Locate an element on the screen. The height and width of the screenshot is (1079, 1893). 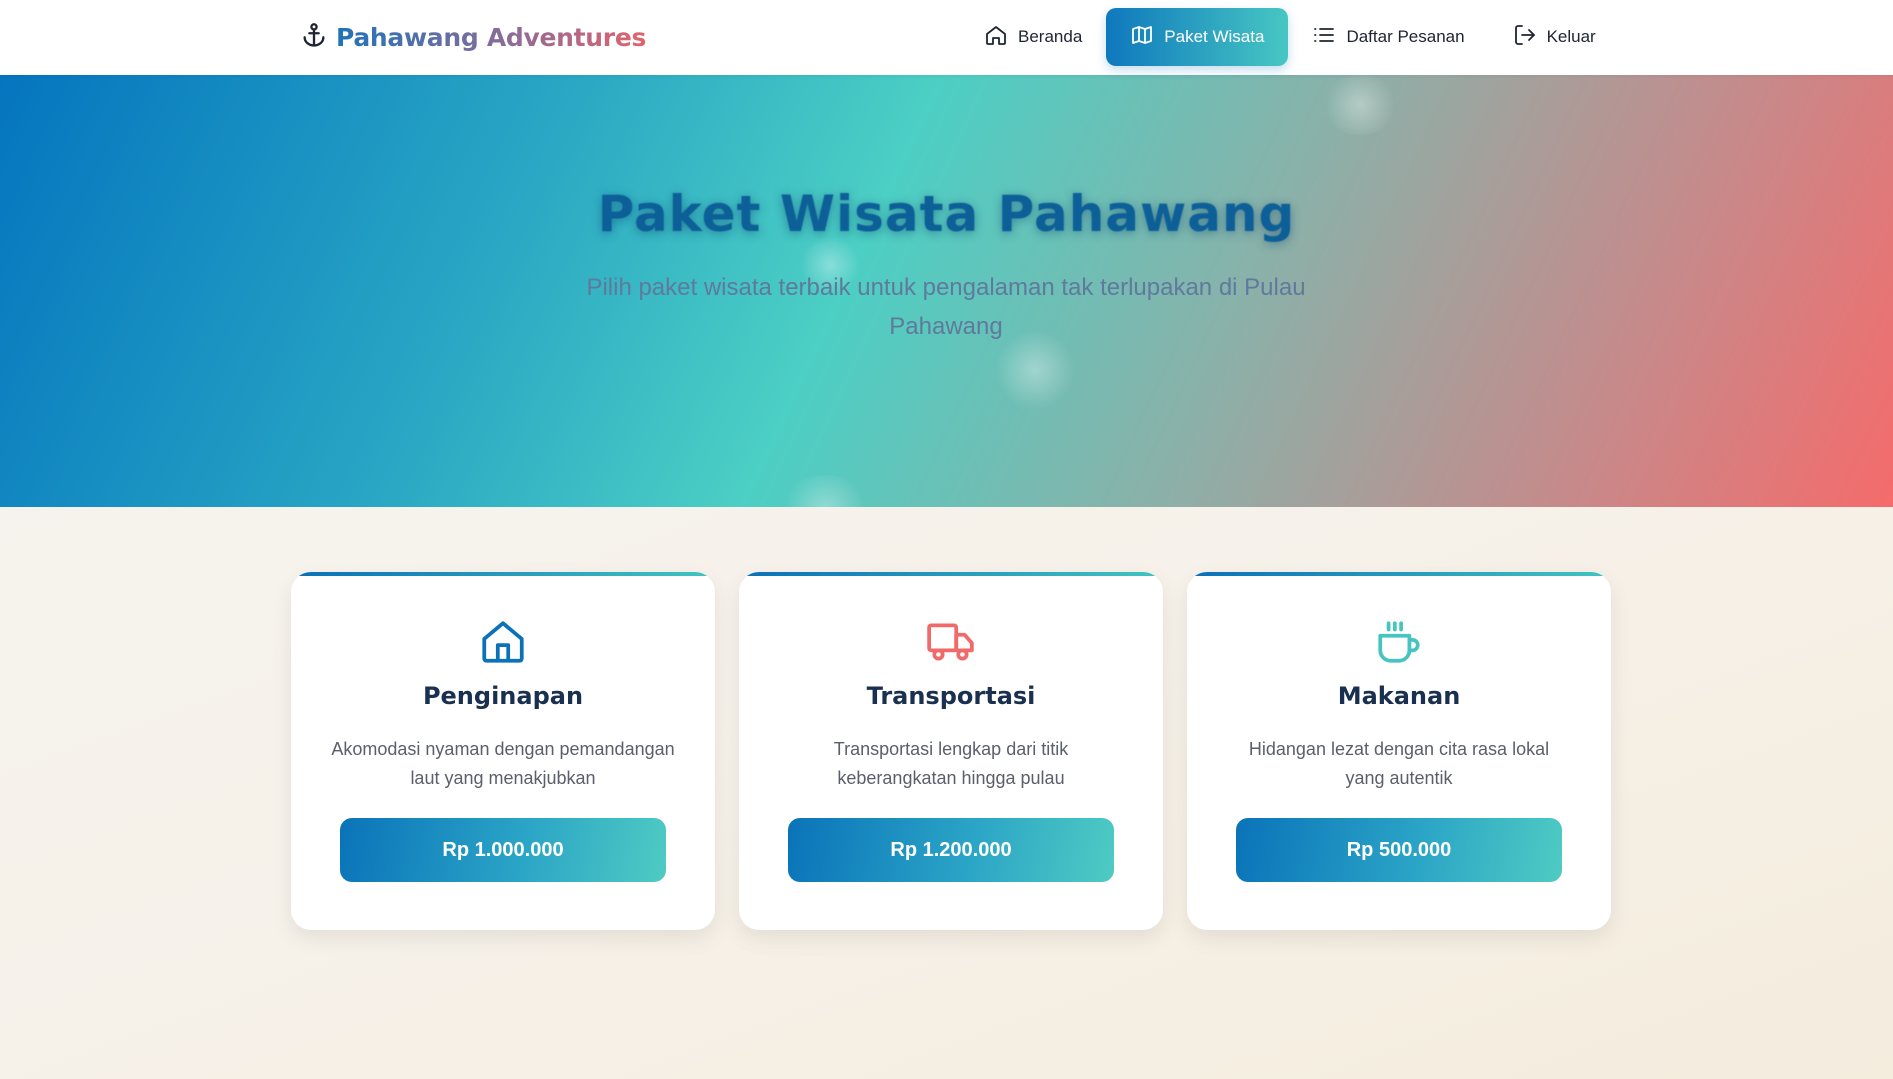
price-button: Rp 1.200.000 is located at coordinates (951, 850).